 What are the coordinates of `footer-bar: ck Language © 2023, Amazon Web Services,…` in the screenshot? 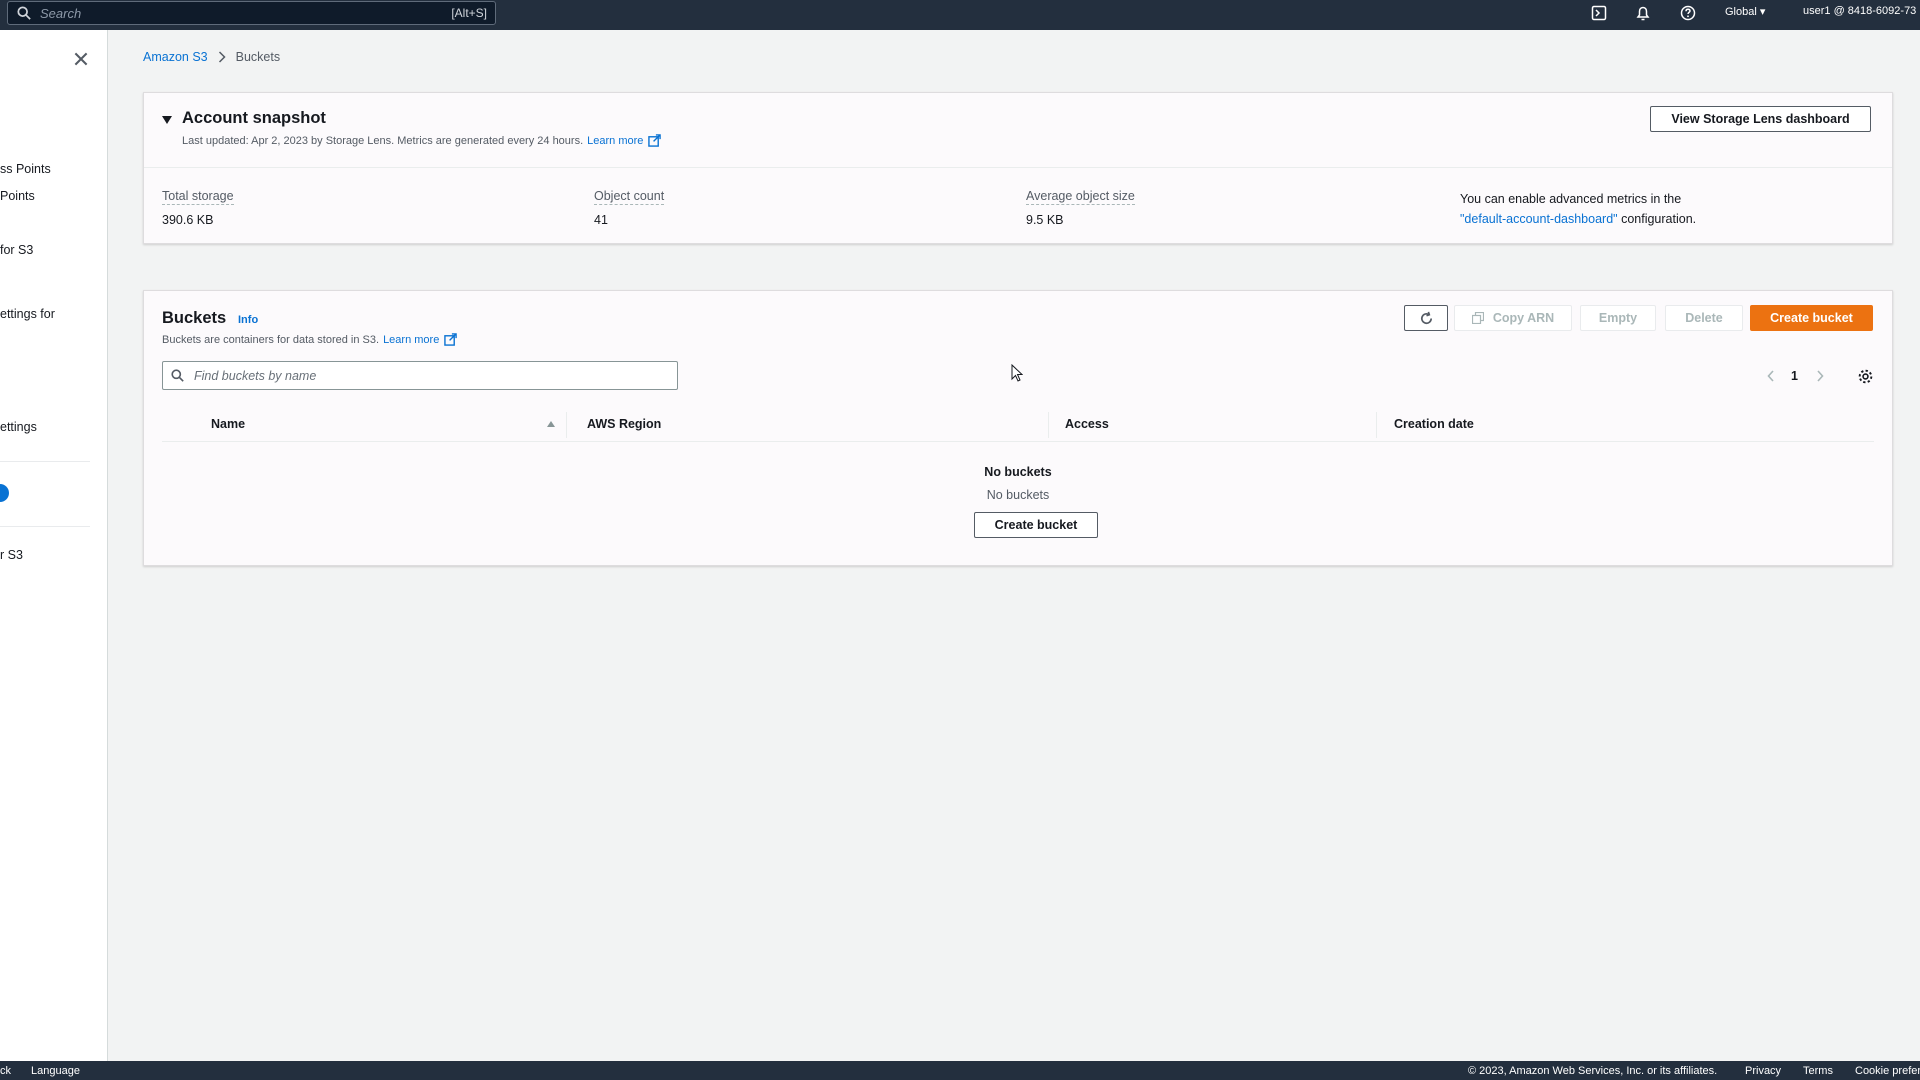 It's located at (960, 1070).